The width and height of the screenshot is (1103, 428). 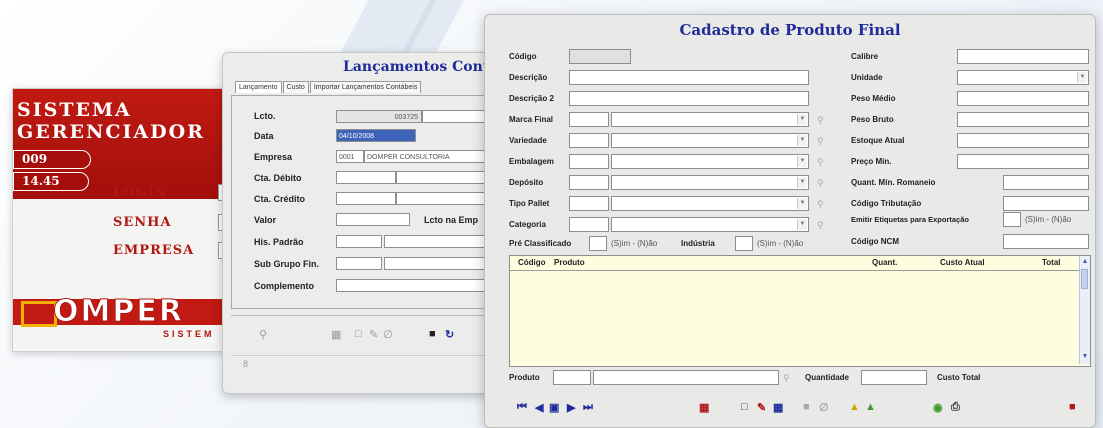 I want to click on codigo-ncm-field, so click(x=1046, y=241).